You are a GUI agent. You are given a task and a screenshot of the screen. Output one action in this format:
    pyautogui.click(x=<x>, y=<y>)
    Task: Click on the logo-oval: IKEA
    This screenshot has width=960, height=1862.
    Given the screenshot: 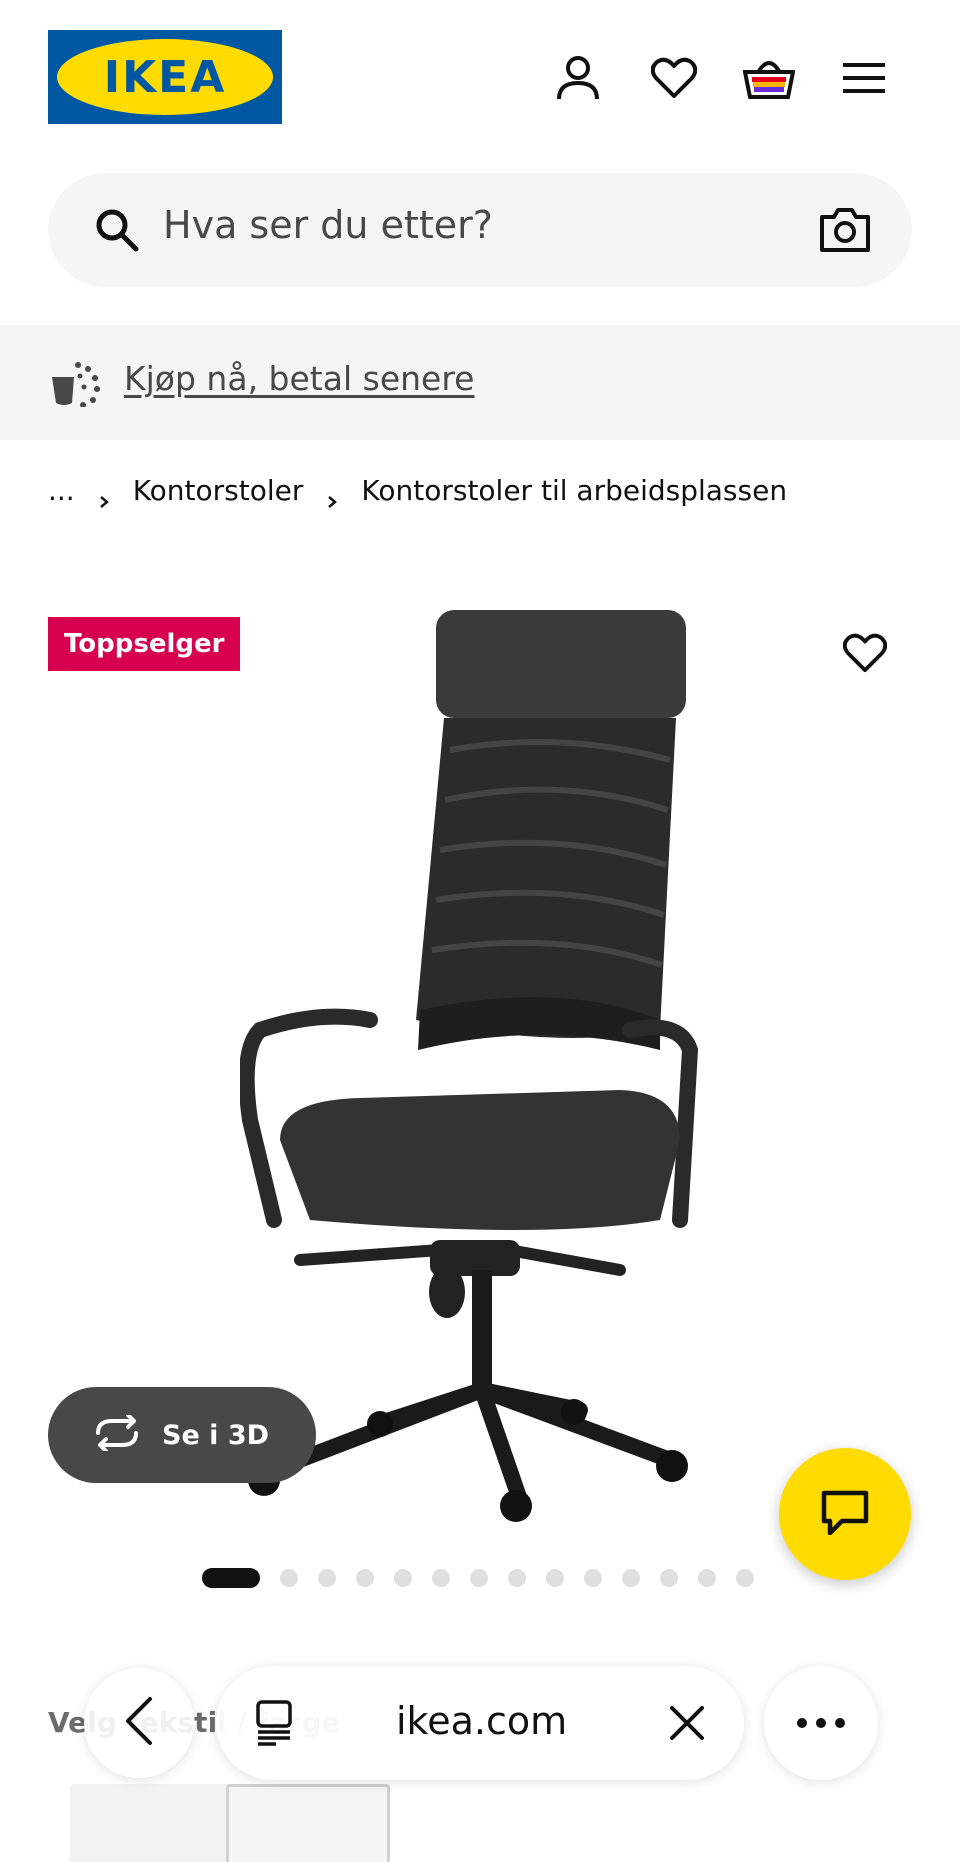 What is the action you would take?
    pyautogui.click(x=165, y=77)
    